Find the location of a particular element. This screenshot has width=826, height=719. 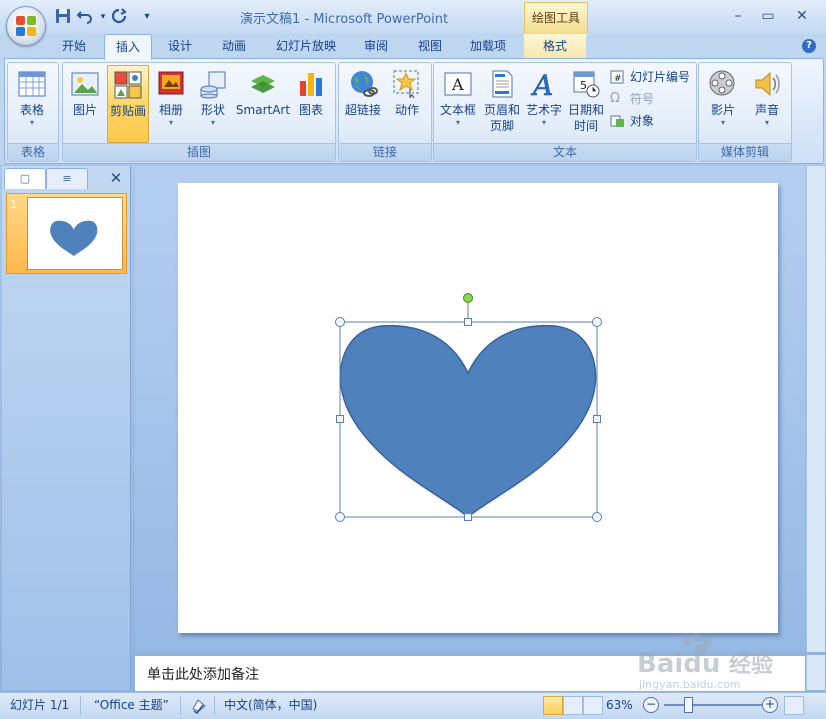

zoom-in-icon: + is located at coordinates (770, 705).